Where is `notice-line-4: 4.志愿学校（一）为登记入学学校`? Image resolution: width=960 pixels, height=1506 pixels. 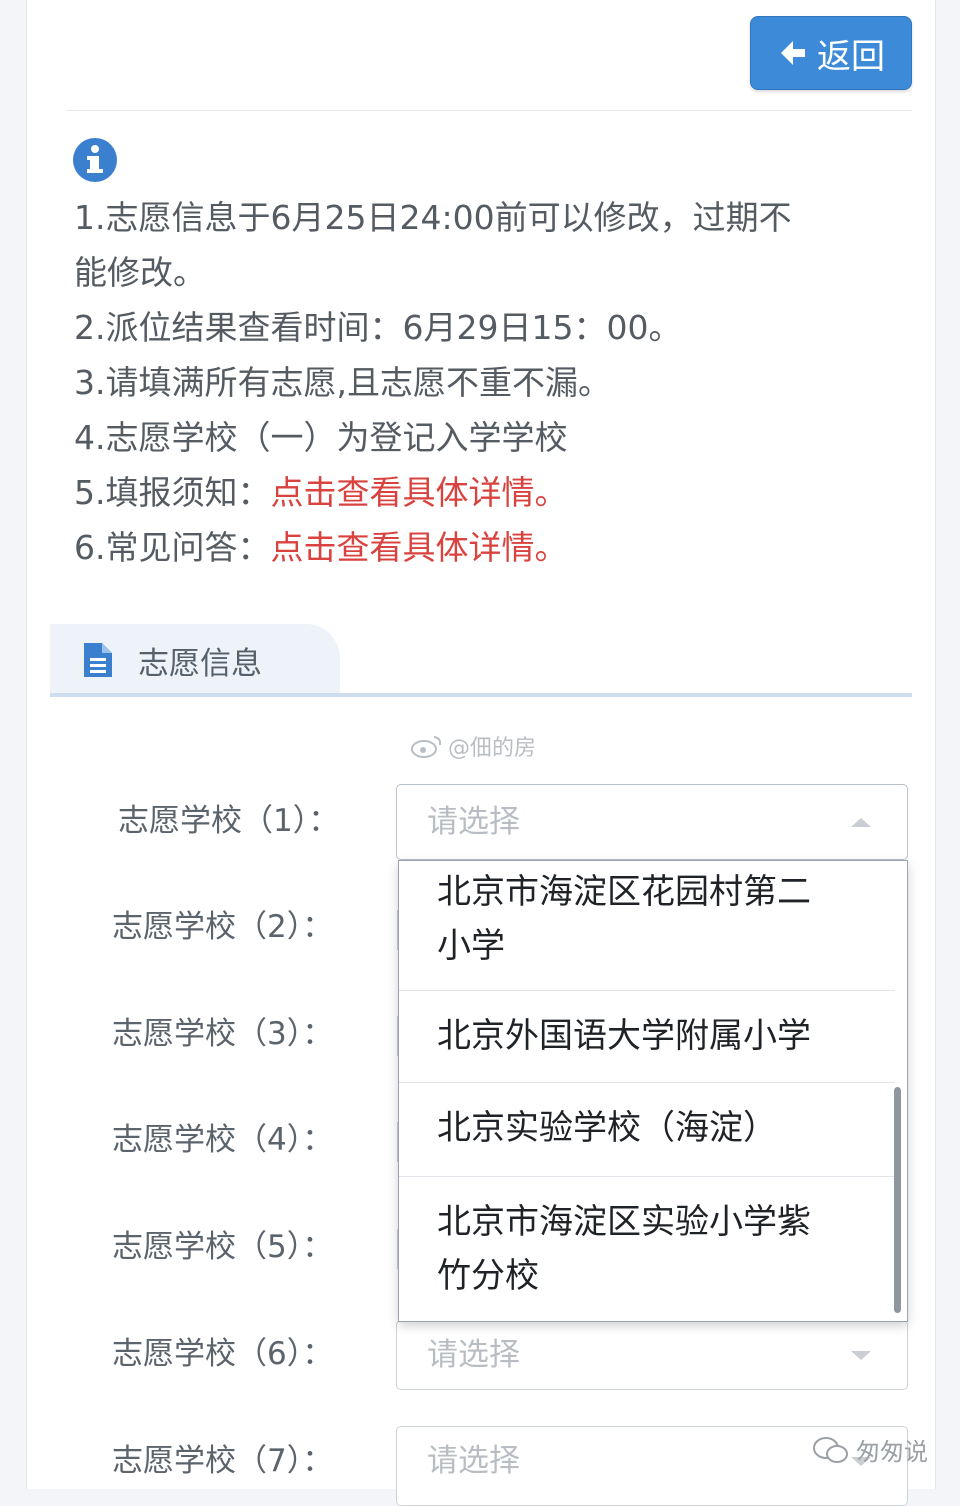
notice-line-4: 4.志愿学校（一）为登记入学学校 is located at coordinates (321, 437).